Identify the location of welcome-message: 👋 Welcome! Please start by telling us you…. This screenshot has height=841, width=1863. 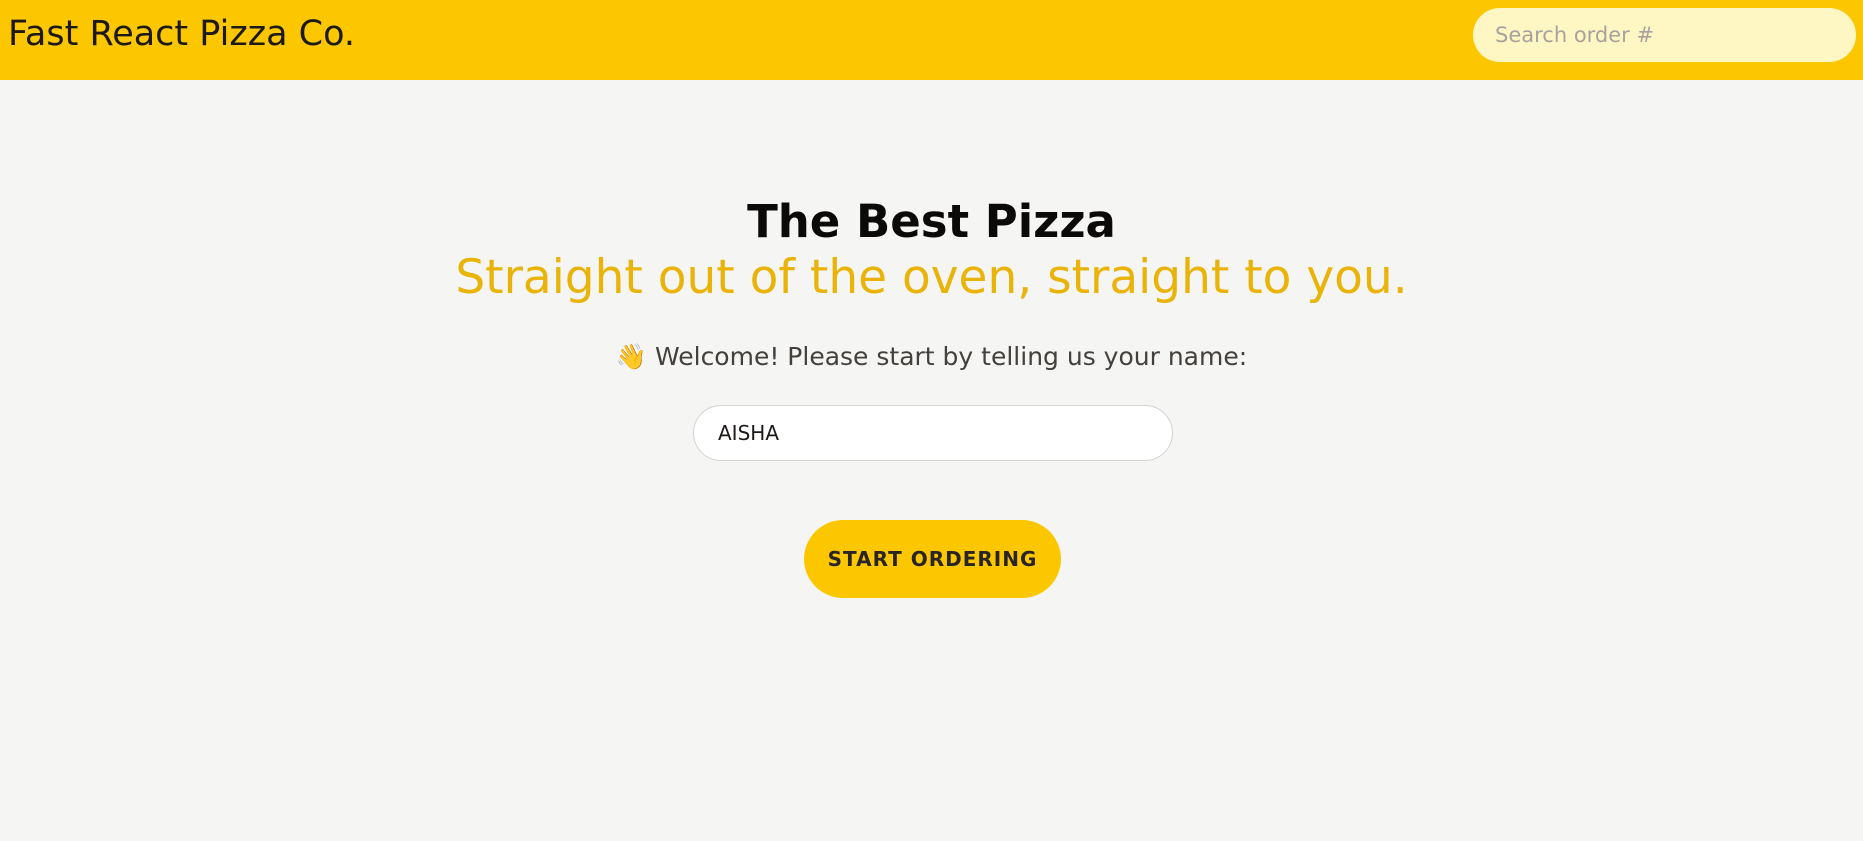
(931, 357).